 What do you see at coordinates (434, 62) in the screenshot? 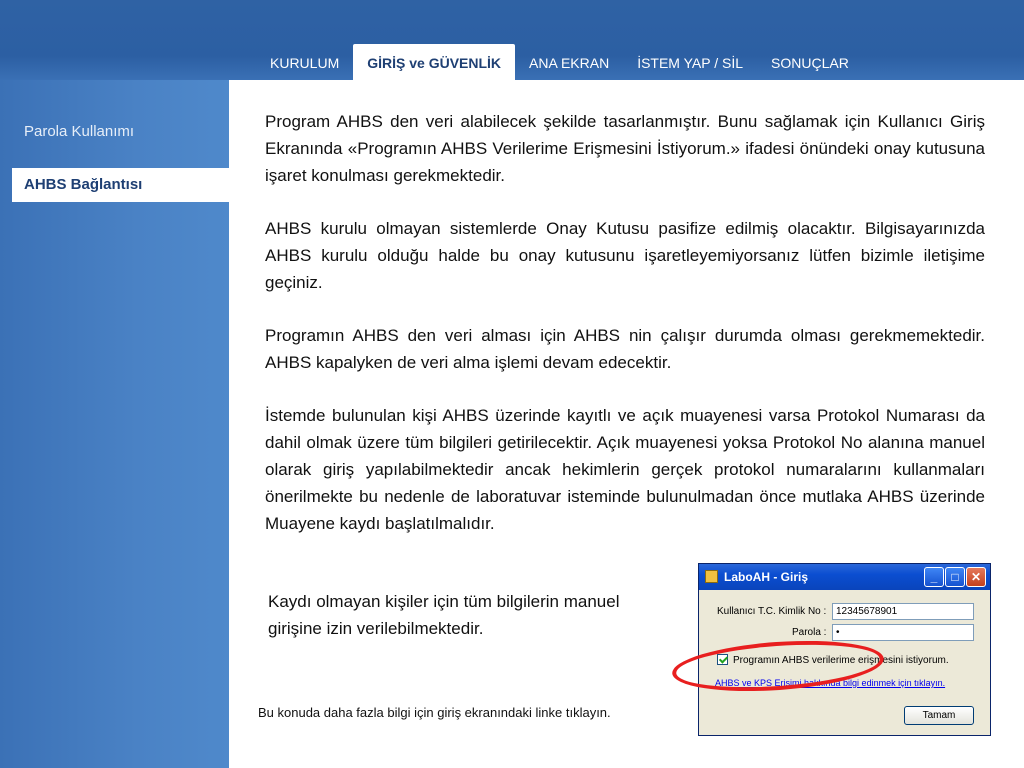
I see `tab-giris-ve-guvenlik: GİRİŞ ve GÜVENLİK` at bounding box center [434, 62].